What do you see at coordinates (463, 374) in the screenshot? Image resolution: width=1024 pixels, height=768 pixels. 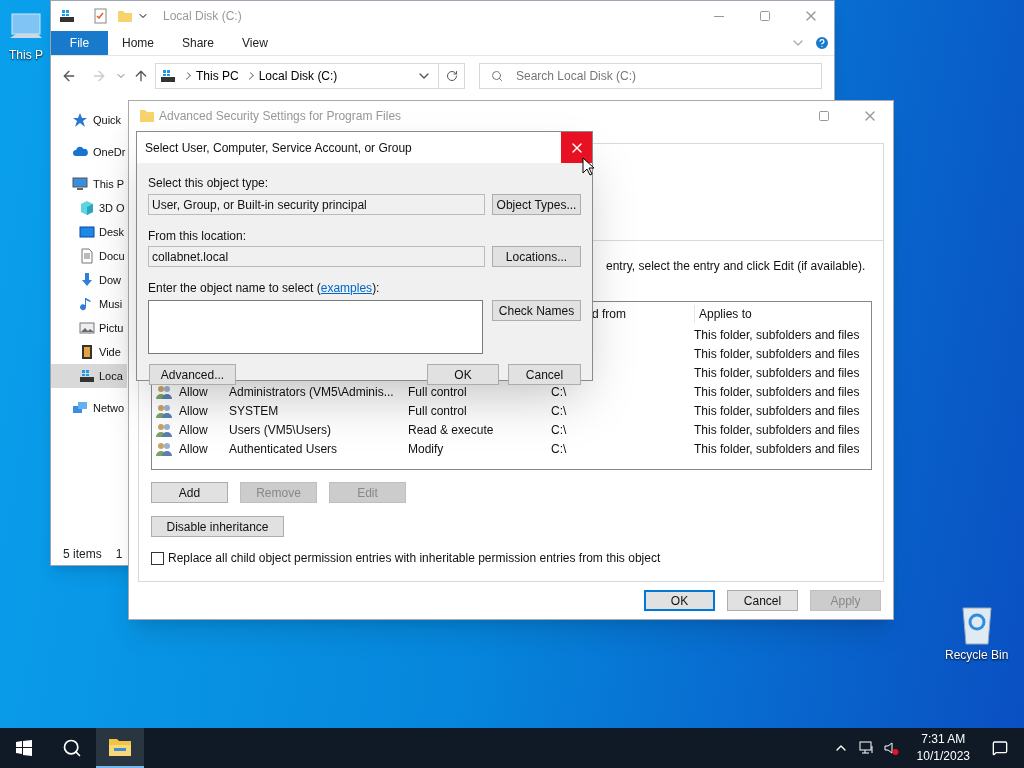 I see `ok-button: OK` at bounding box center [463, 374].